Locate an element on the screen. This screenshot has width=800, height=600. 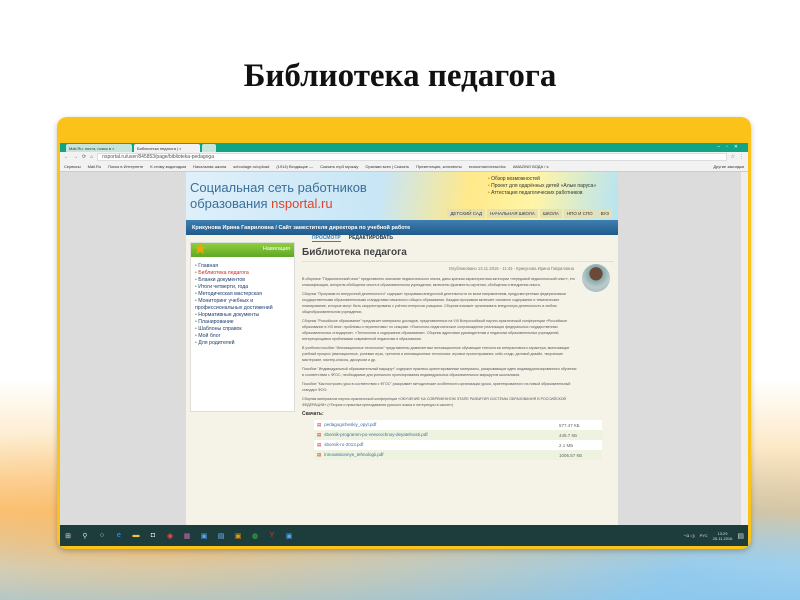
bookmark: Начальная школа is located at coordinates (209, 166).